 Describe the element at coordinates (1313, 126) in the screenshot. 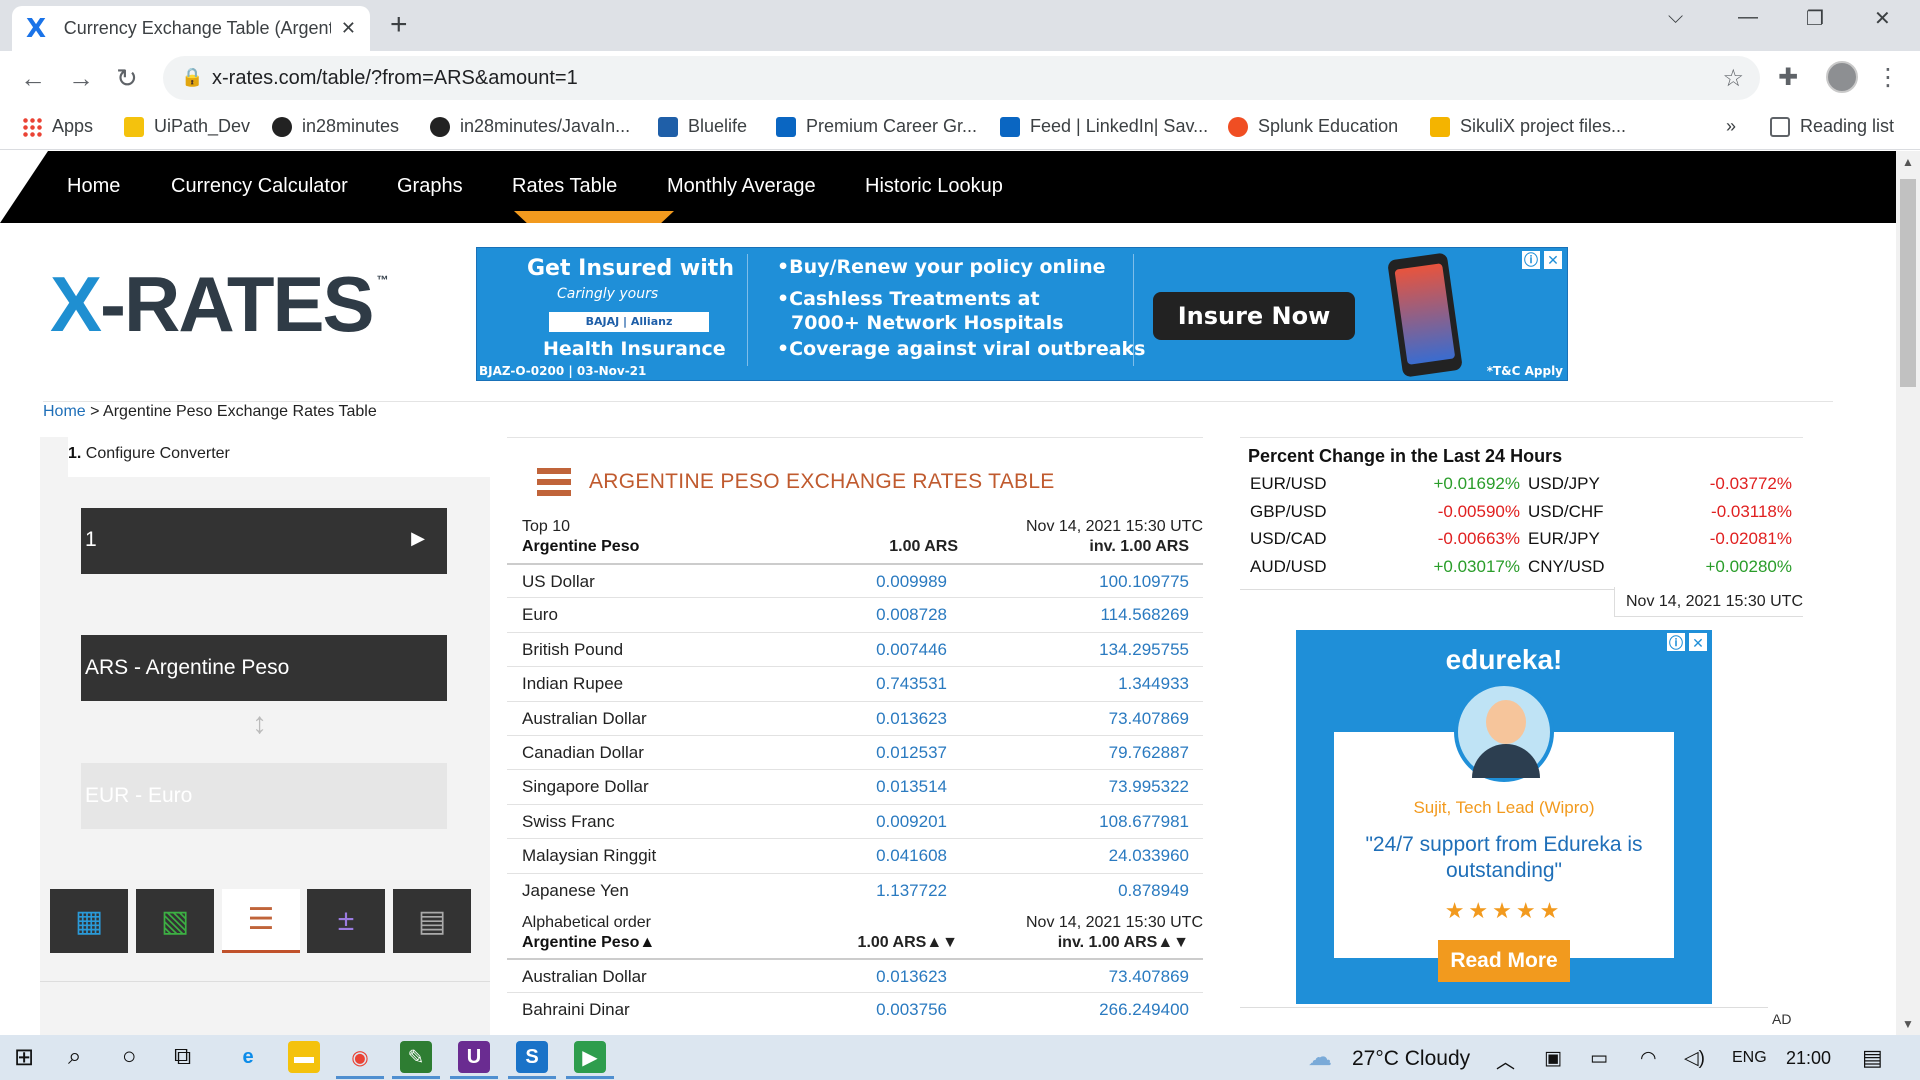

I see `bookmark-splunk: Splunk Education` at that location.